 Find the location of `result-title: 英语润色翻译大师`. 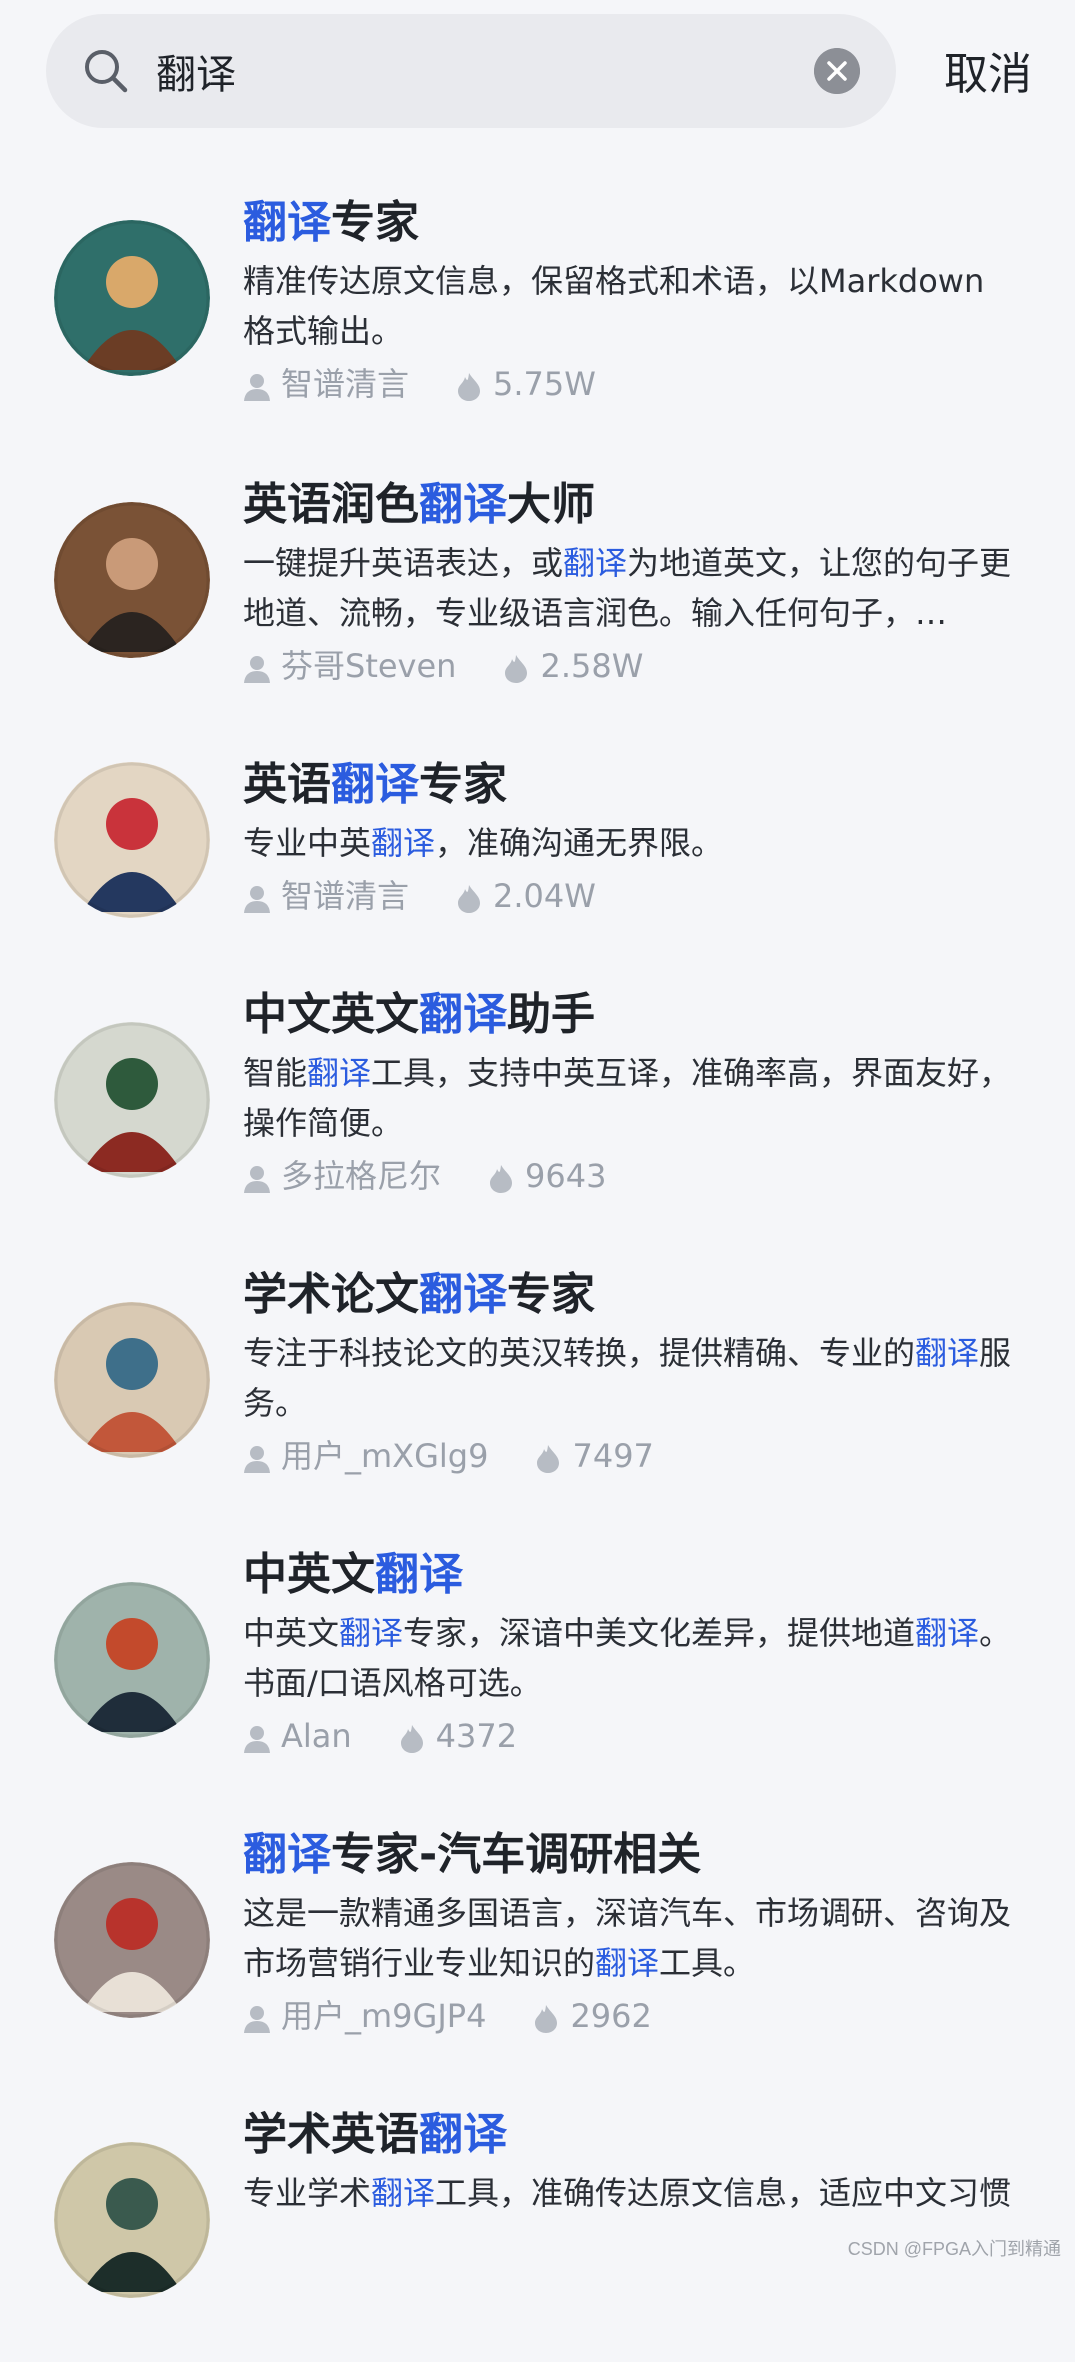

result-title: 英语润色翻译大师 is located at coordinates (419, 505).